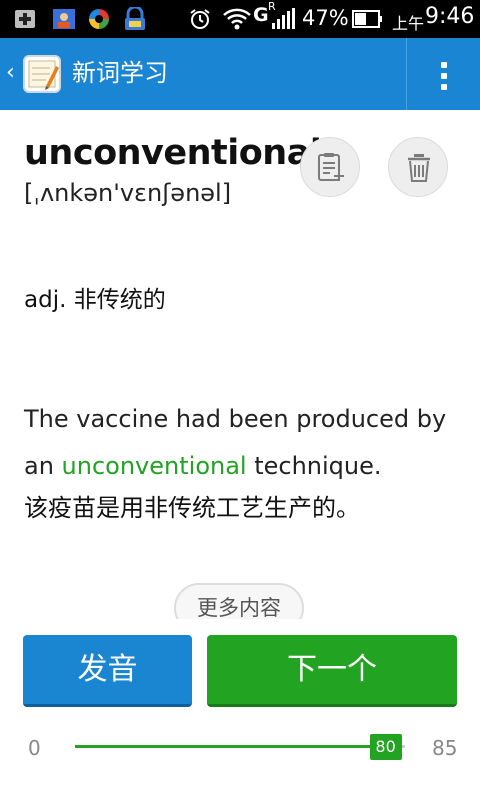  I want to click on delete-word-button, so click(418, 167).